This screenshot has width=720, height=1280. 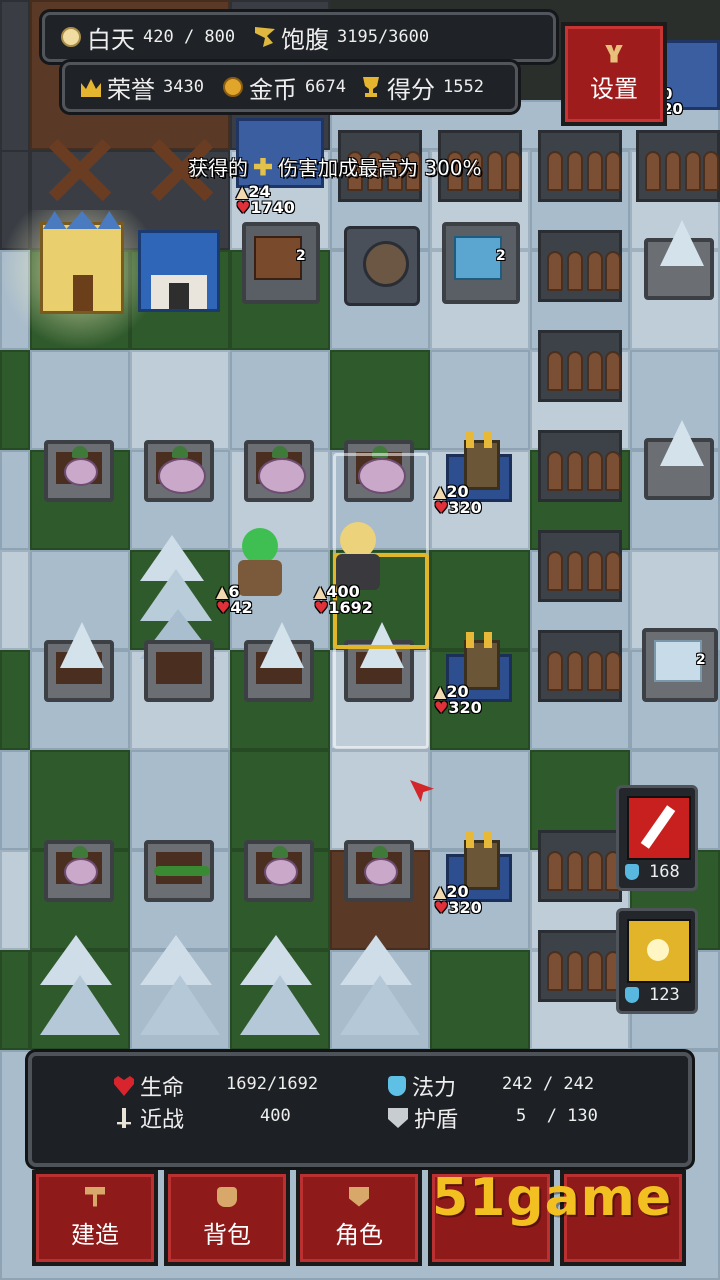 What do you see at coordinates (614, 53) in the screenshot?
I see `settings-icon` at bounding box center [614, 53].